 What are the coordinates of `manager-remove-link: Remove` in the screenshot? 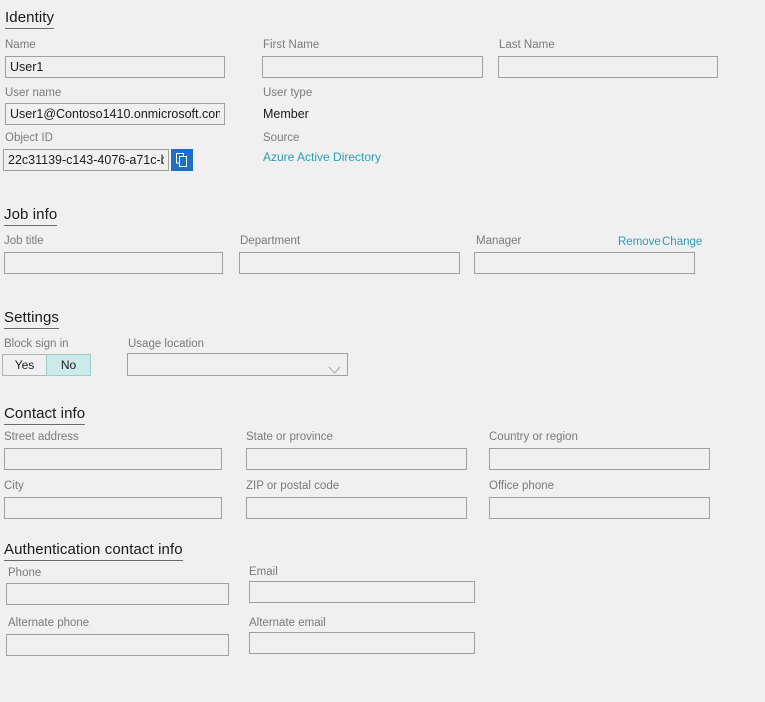 It's located at (639, 242).